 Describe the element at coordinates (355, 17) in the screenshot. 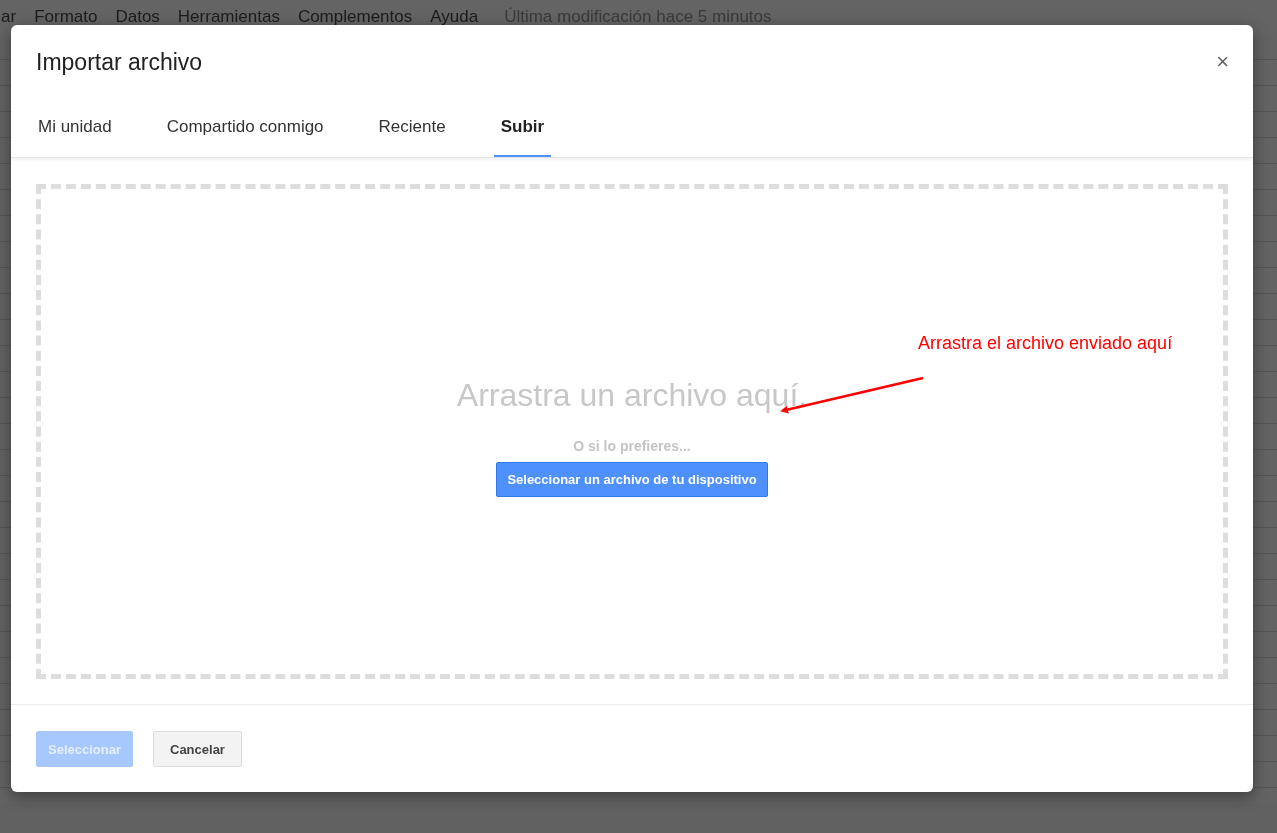

I see `menu-item: Complementos` at that location.